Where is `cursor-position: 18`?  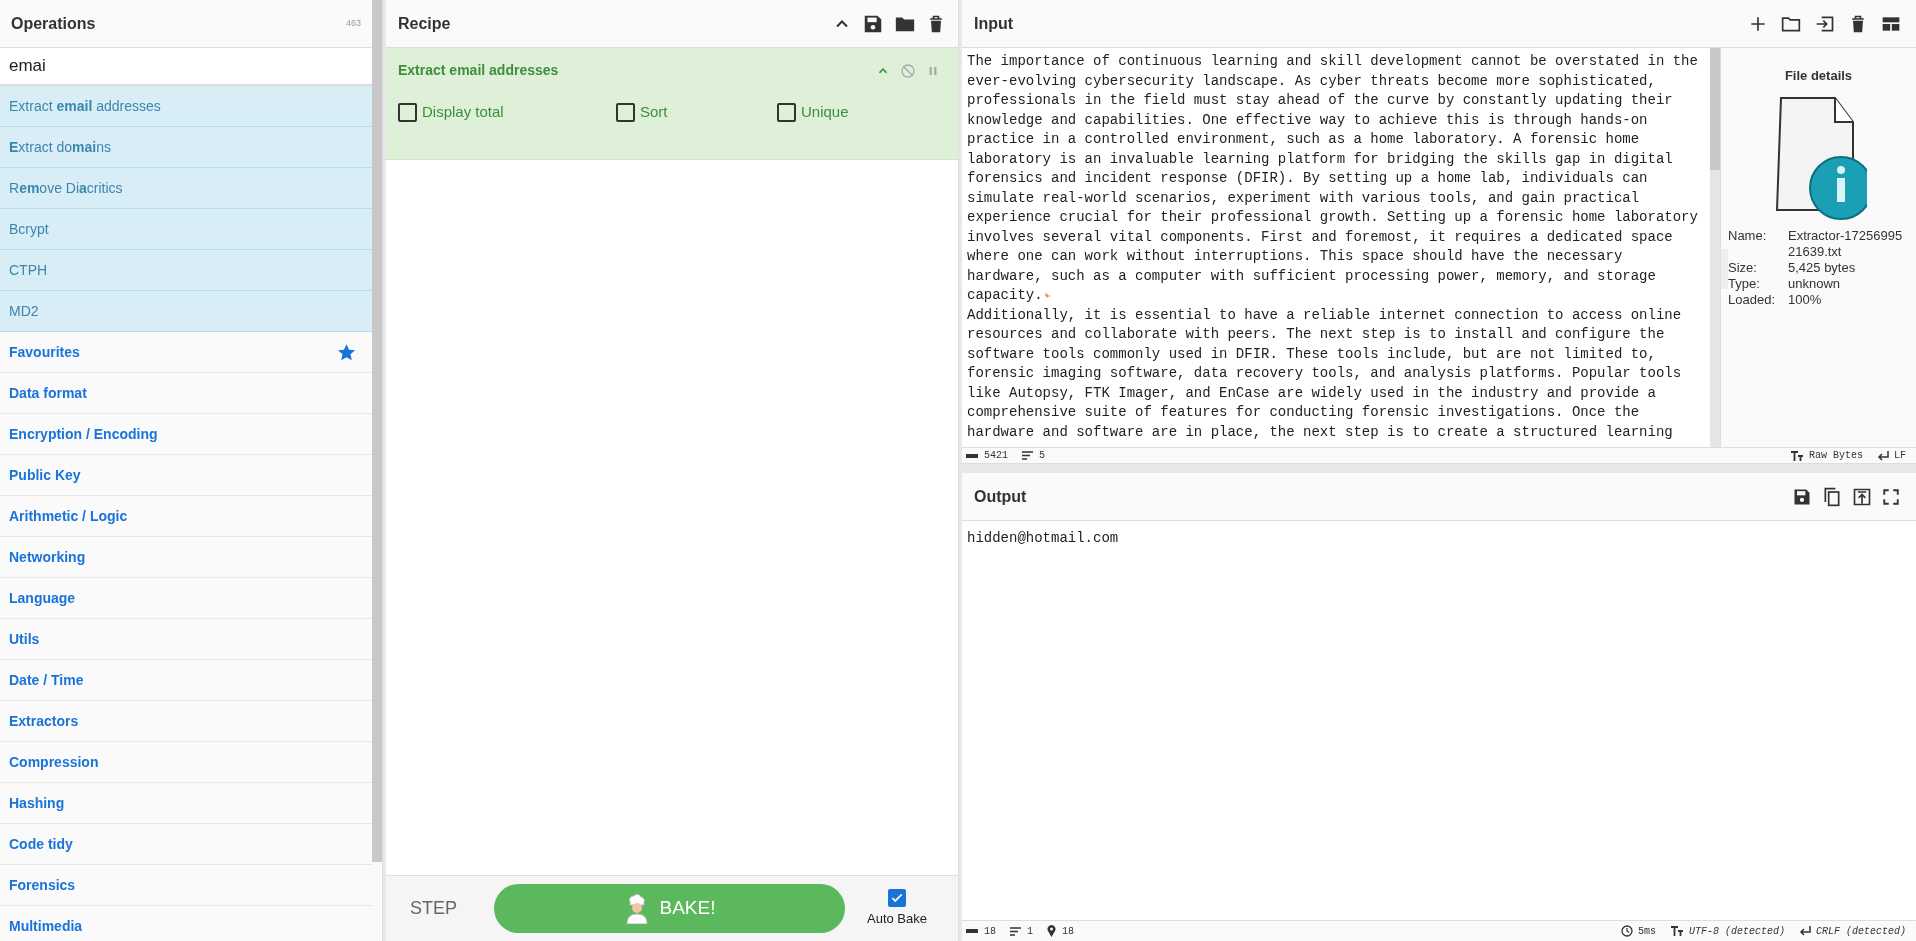 cursor-position: 18 is located at coordinates (1068, 931).